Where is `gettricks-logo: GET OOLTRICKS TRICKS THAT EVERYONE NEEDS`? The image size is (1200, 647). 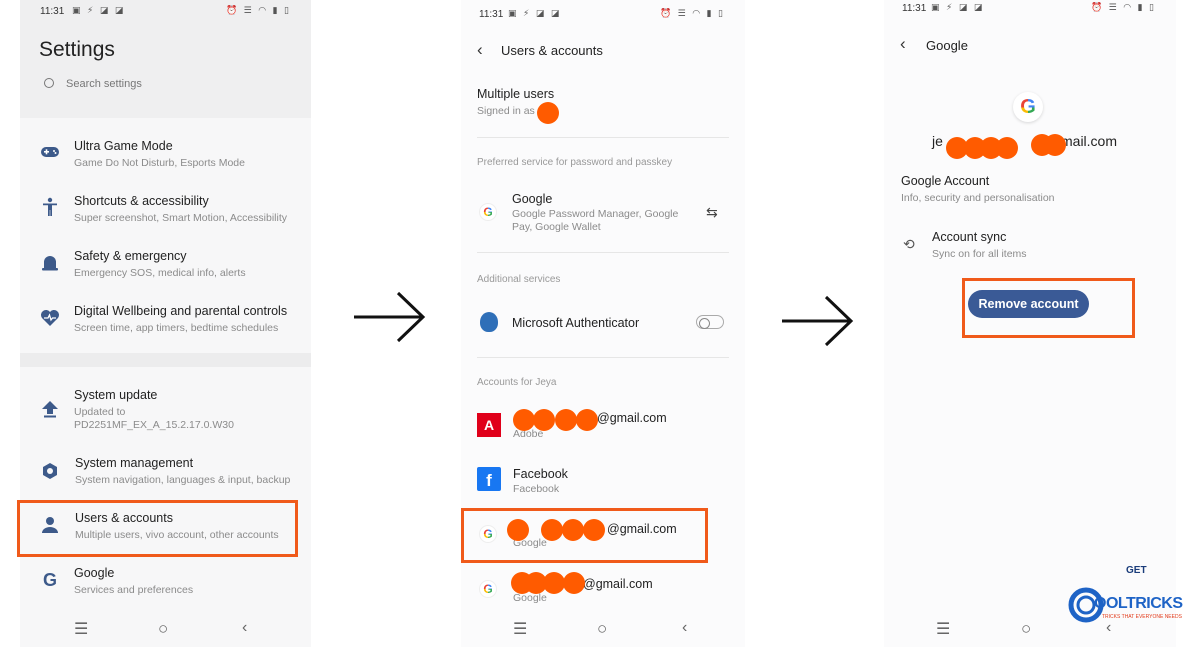 gettricks-logo: GET OOLTRICKS TRICKS THAT EVERYONE NEEDS is located at coordinates (1125, 596).